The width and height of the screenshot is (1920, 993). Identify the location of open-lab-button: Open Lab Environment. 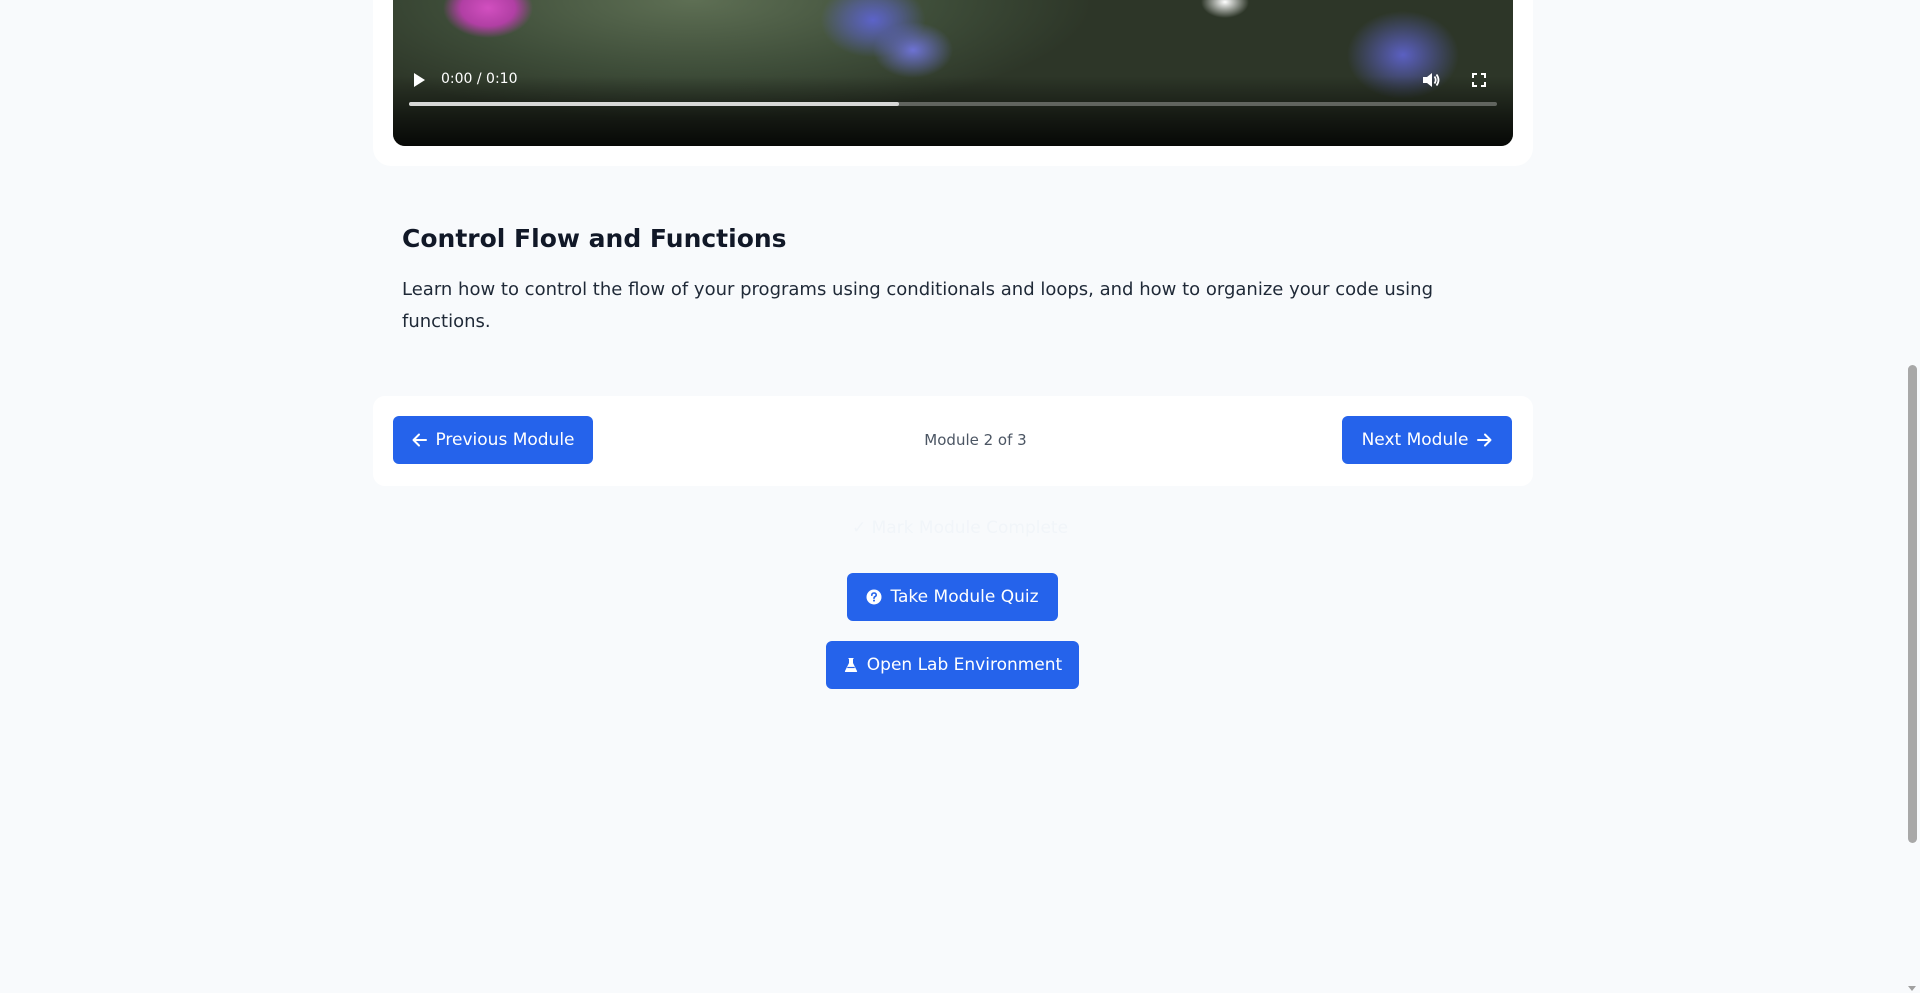
(952, 665).